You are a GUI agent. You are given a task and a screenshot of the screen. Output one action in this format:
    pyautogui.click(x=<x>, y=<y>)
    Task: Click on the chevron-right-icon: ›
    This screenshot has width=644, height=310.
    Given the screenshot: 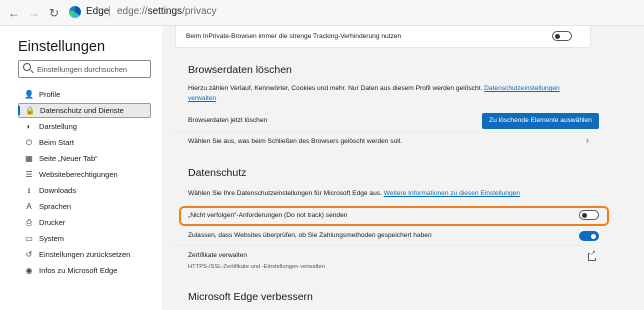 What is the action you would take?
    pyautogui.click(x=587, y=140)
    